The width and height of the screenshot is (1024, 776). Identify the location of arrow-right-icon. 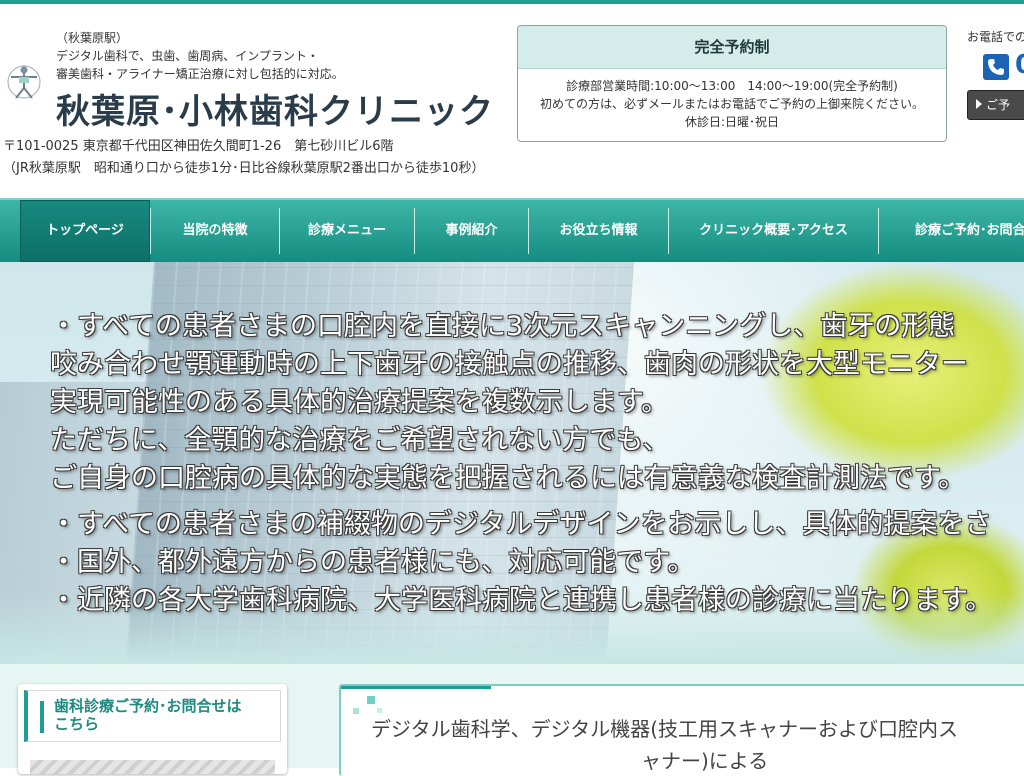
(979, 104).